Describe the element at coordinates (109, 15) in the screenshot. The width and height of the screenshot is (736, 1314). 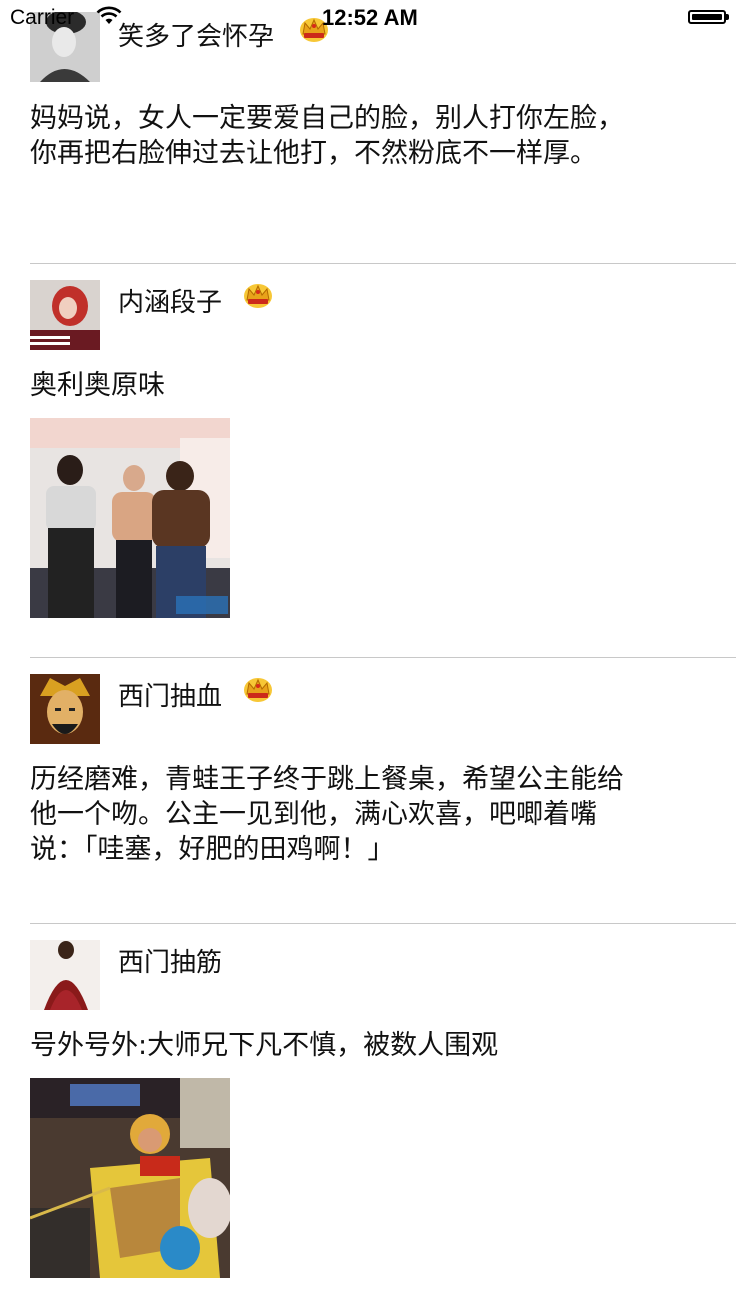
I see `wifi-icon` at that location.